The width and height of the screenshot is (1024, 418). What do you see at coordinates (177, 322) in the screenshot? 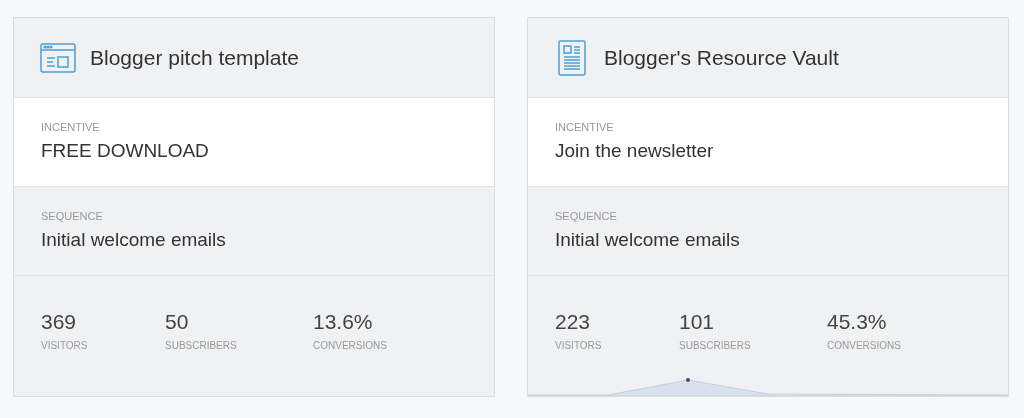
I see `stat-value: 50` at bounding box center [177, 322].